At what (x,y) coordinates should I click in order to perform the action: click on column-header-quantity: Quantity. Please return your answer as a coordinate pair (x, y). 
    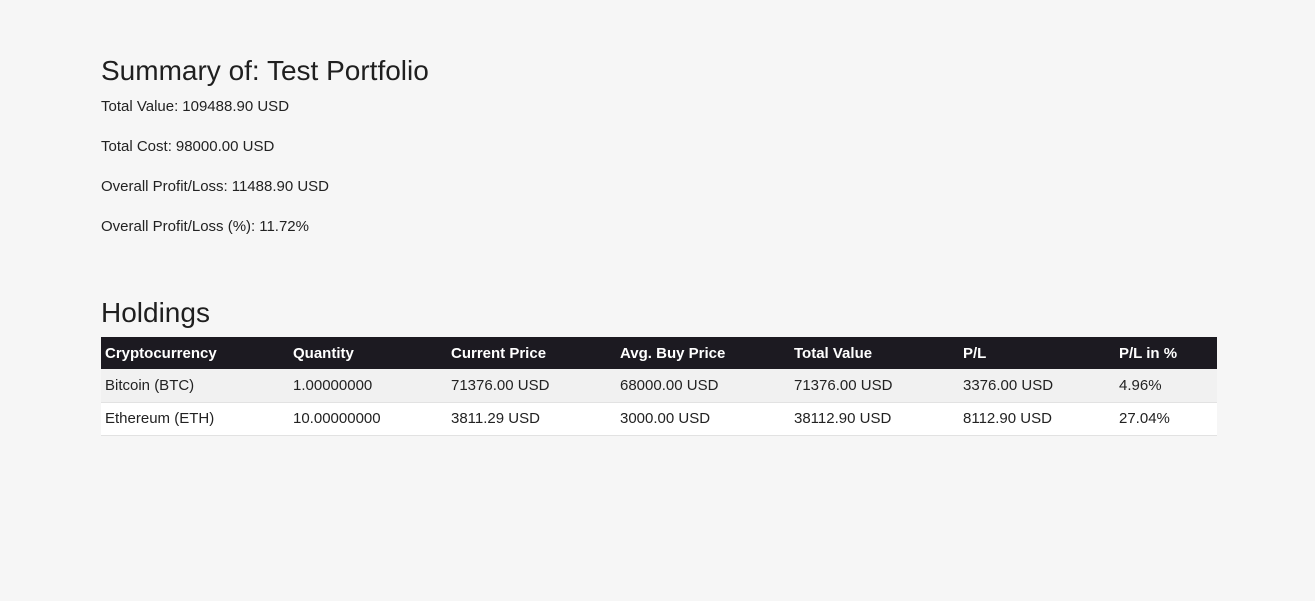
    Looking at the image, I should click on (323, 353).